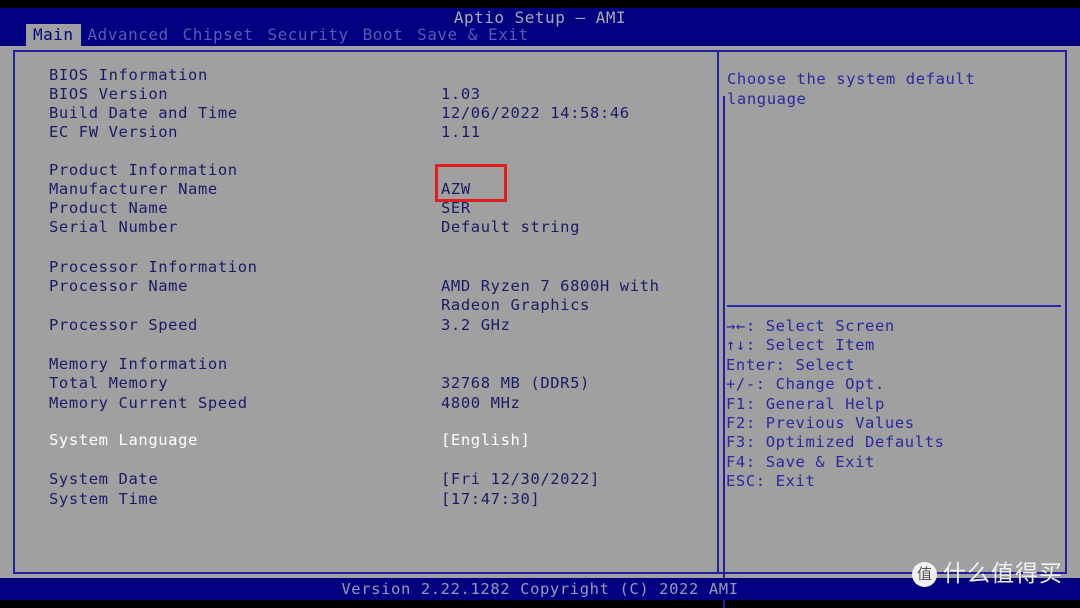 This screenshot has height=608, width=1080. Describe the element at coordinates (366, 440) in the screenshot. I see `setting-row: System Language [English]` at that location.